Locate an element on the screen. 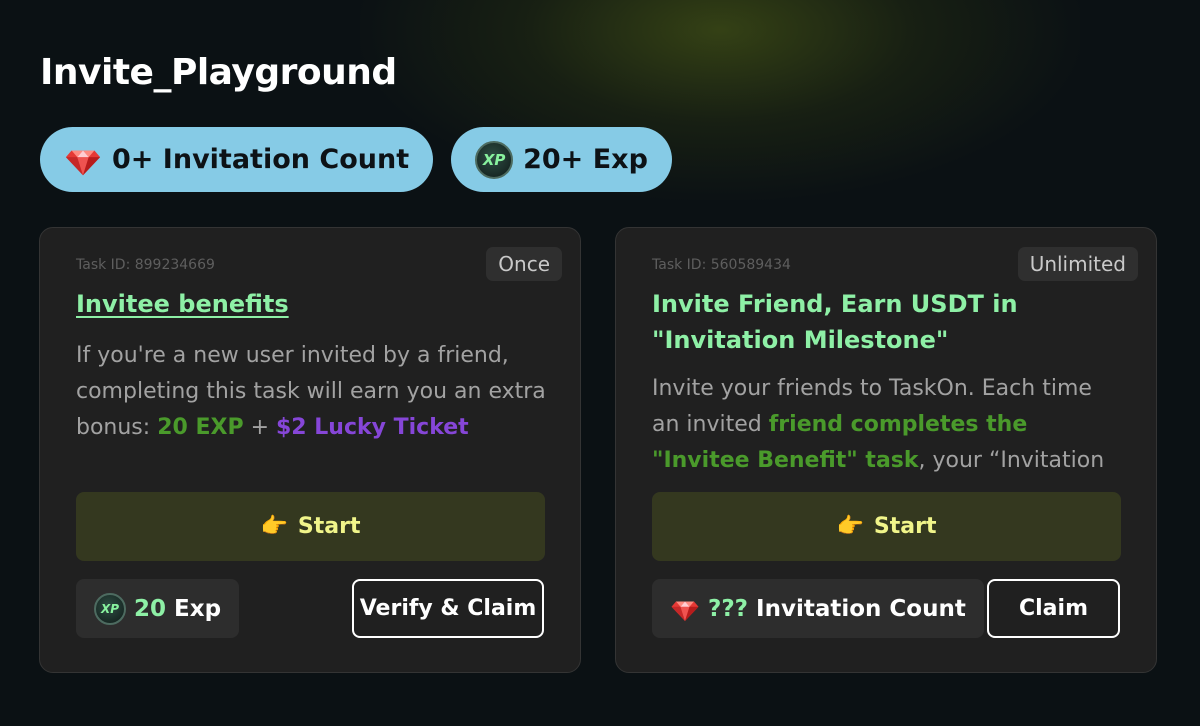 The image size is (1200, 726). task-id: Task ID: 899234669 is located at coordinates (145, 265).